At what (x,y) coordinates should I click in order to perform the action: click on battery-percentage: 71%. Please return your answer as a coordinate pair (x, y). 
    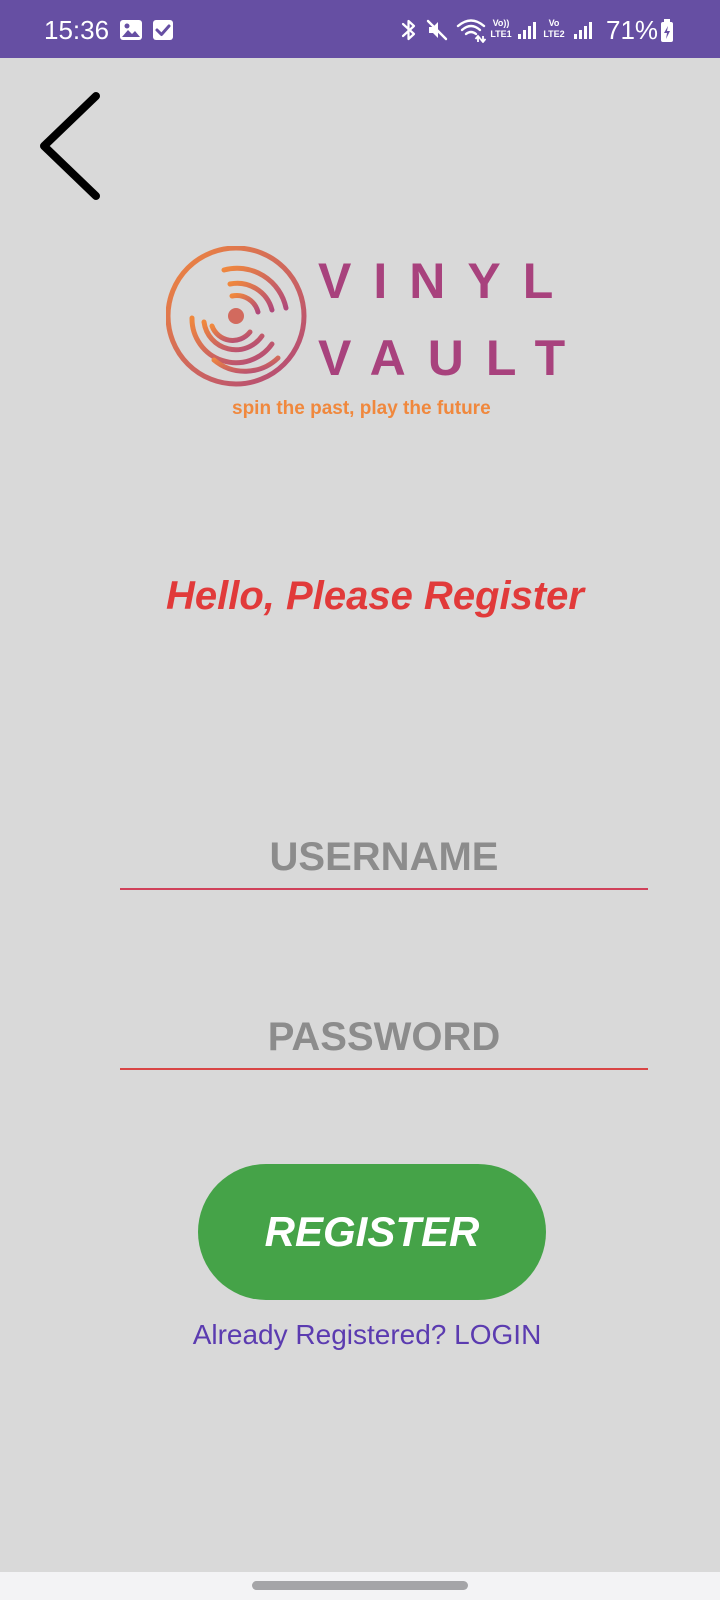
    Looking at the image, I should click on (632, 30).